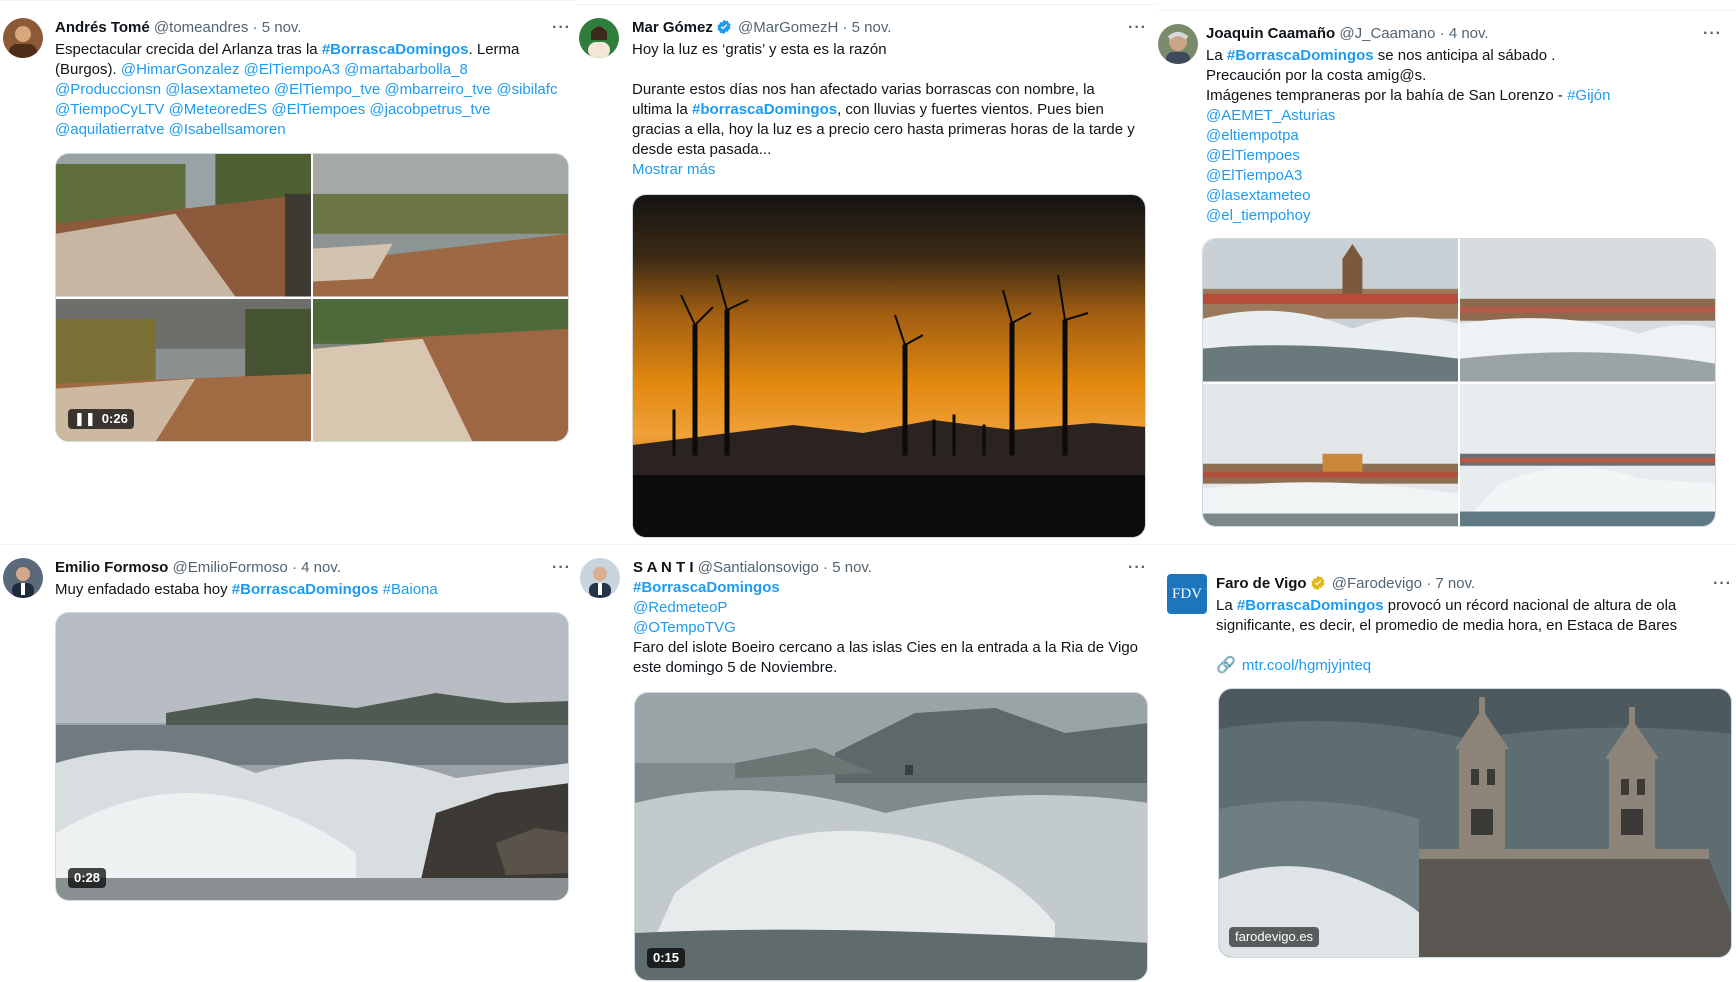  I want to click on mention-link: @eltiempotpa, so click(1408, 136).